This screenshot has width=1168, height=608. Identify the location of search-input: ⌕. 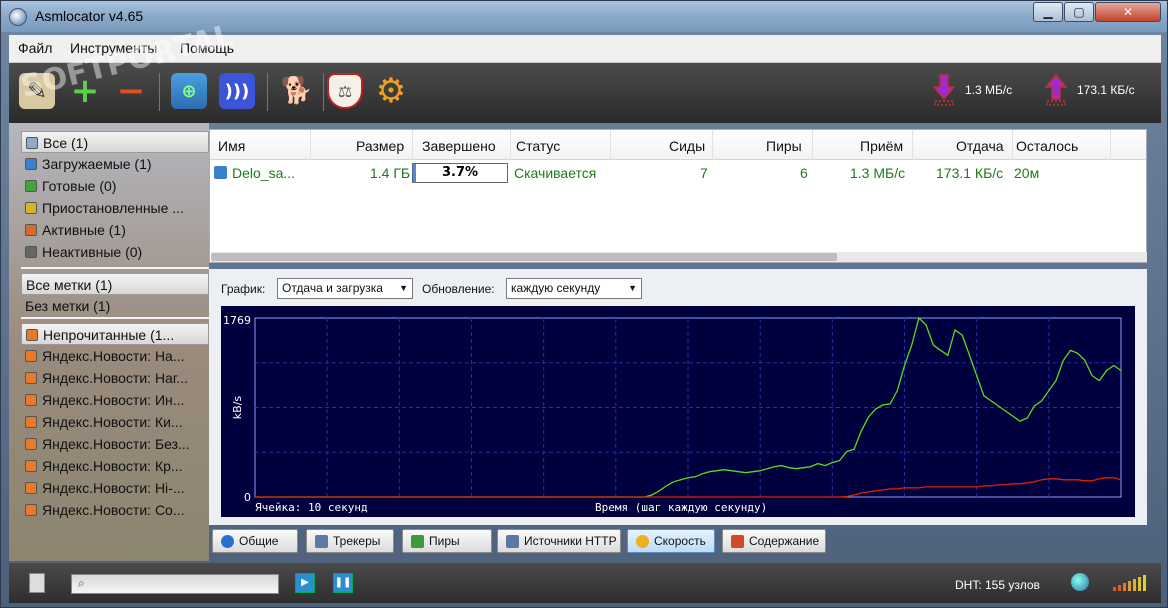
(175, 584).